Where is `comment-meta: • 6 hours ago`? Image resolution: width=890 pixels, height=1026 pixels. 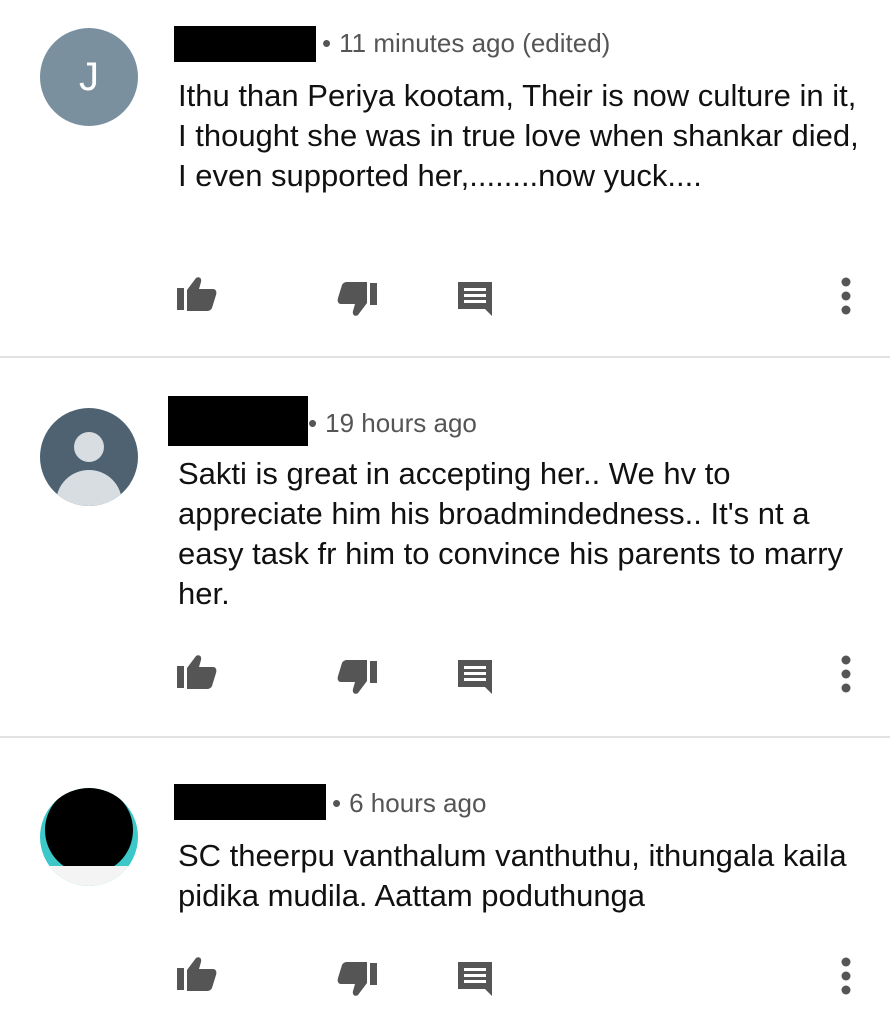
comment-meta: • 6 hours ago is located at coordinates (409, 803).